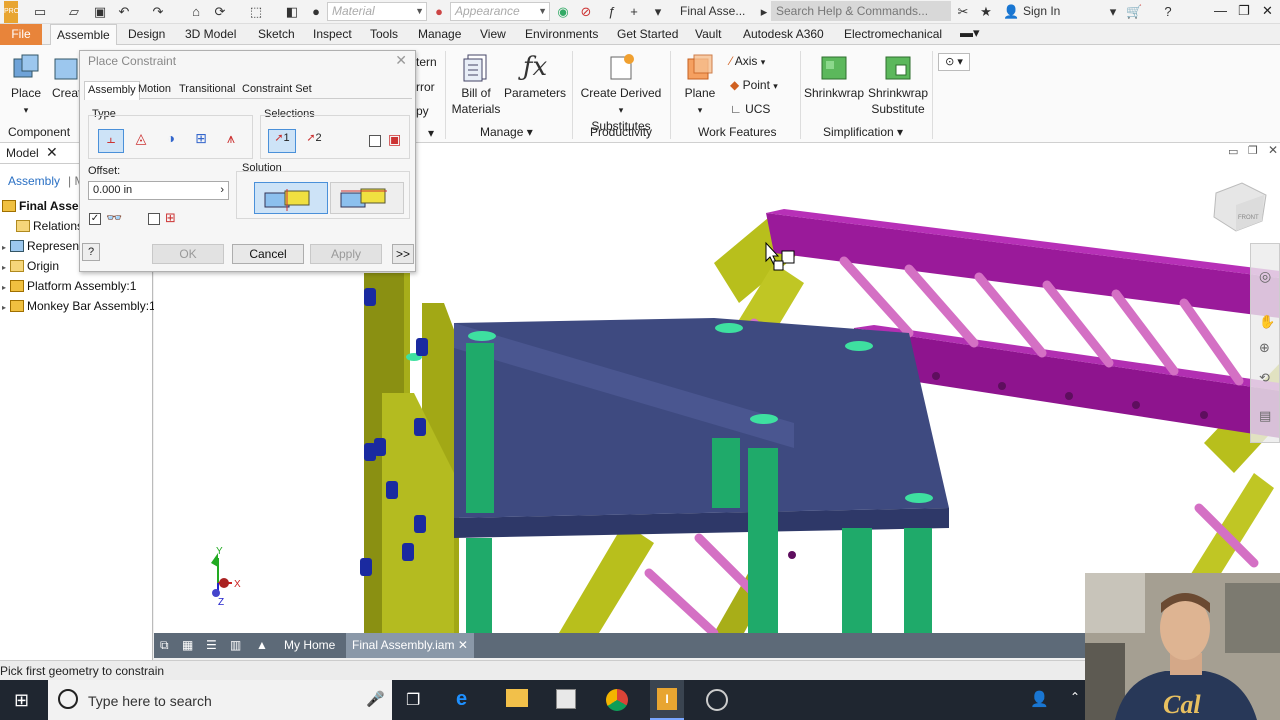 Image resolution: width=1280 pixels, height=720 pixels. Describe the element at coordinates (413, 700) in the screenshot. I see `task-view-icon: ❐` at that location.